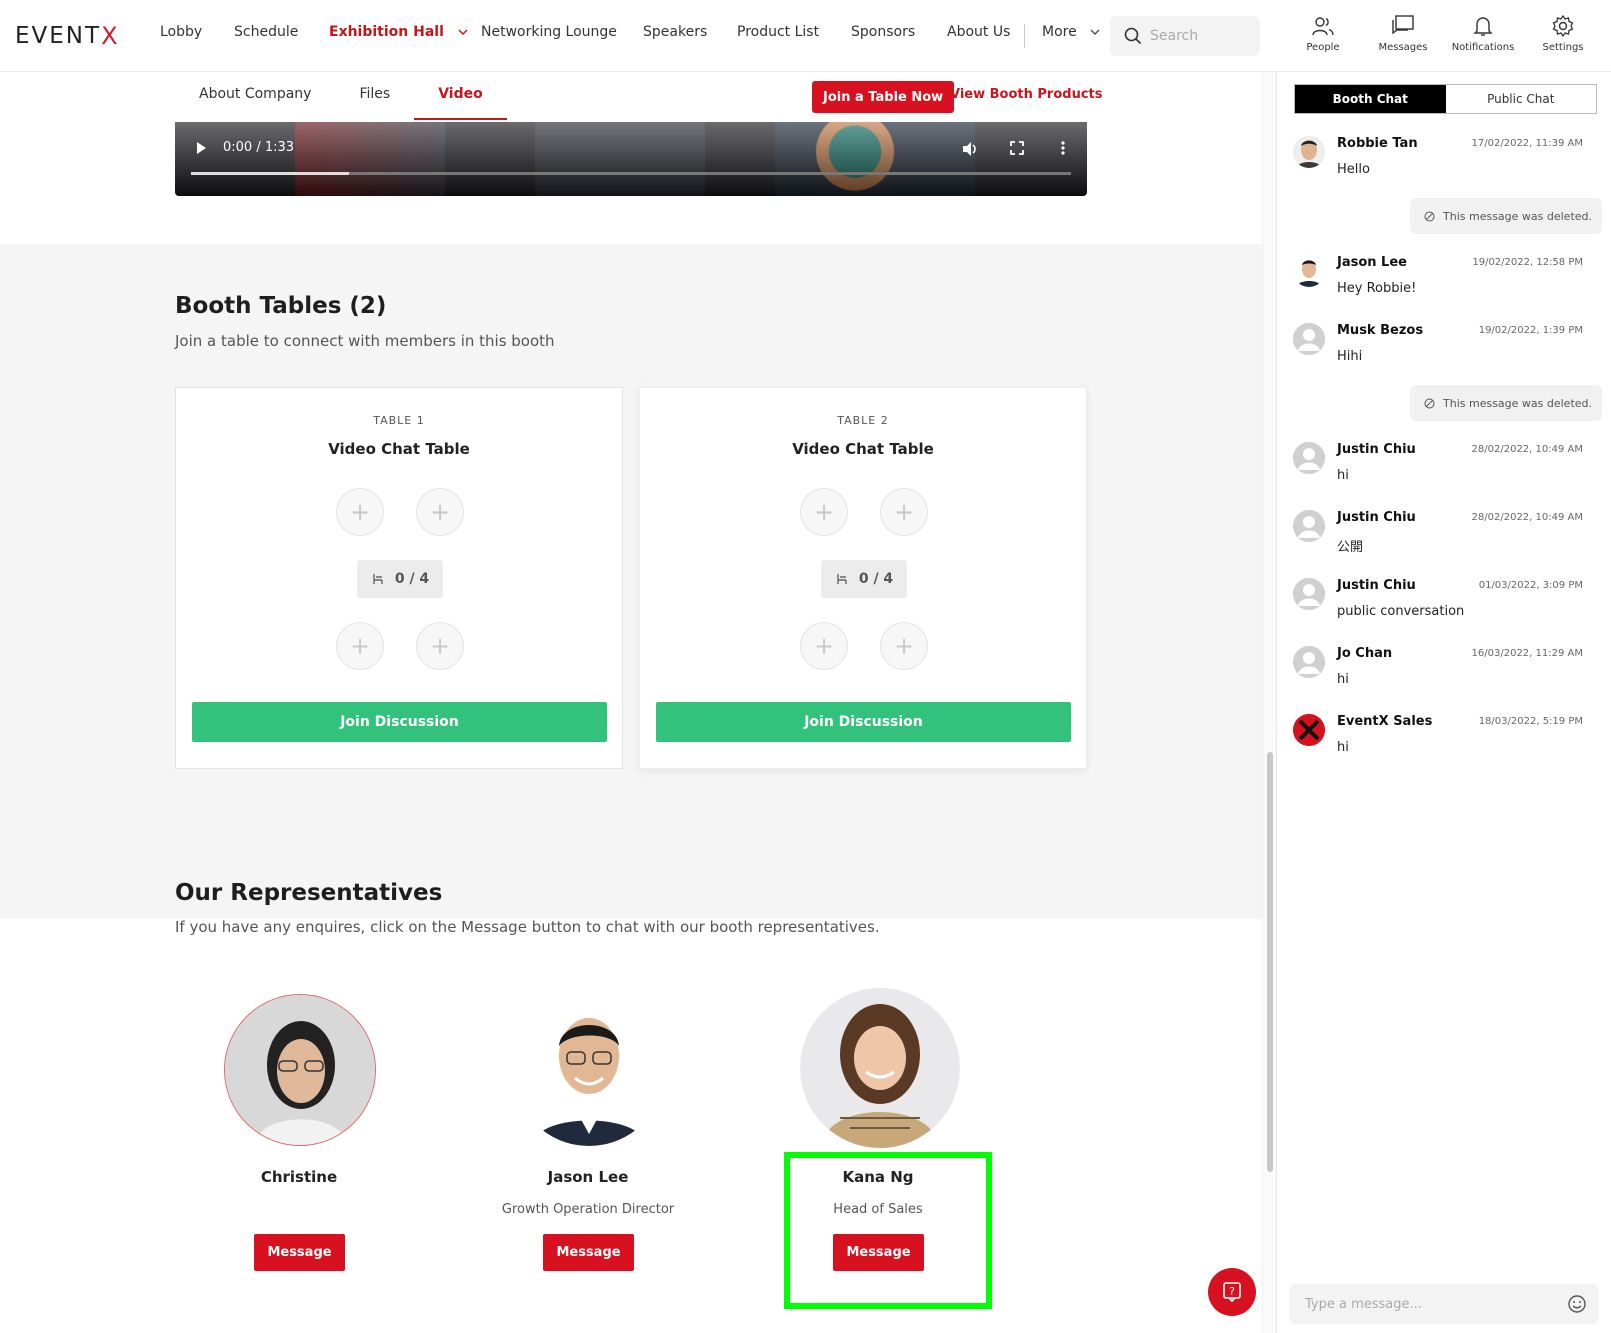 The image size is (1611, 1333). I want to click on nav-sponsors: Sponsors, so click(883, 32).